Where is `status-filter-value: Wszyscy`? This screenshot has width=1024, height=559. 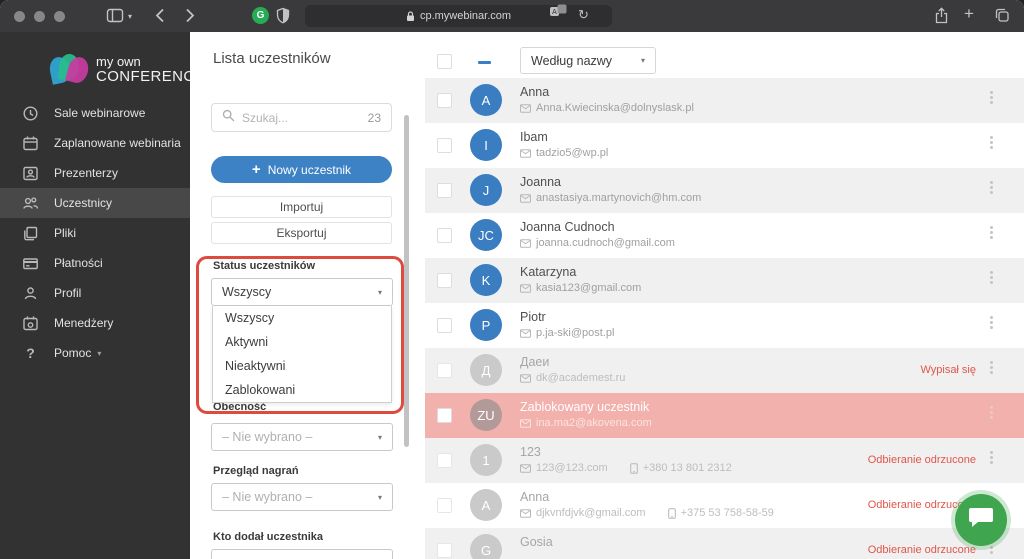 status-filter-value: Wszyscy is located at coordinates (247, 292).